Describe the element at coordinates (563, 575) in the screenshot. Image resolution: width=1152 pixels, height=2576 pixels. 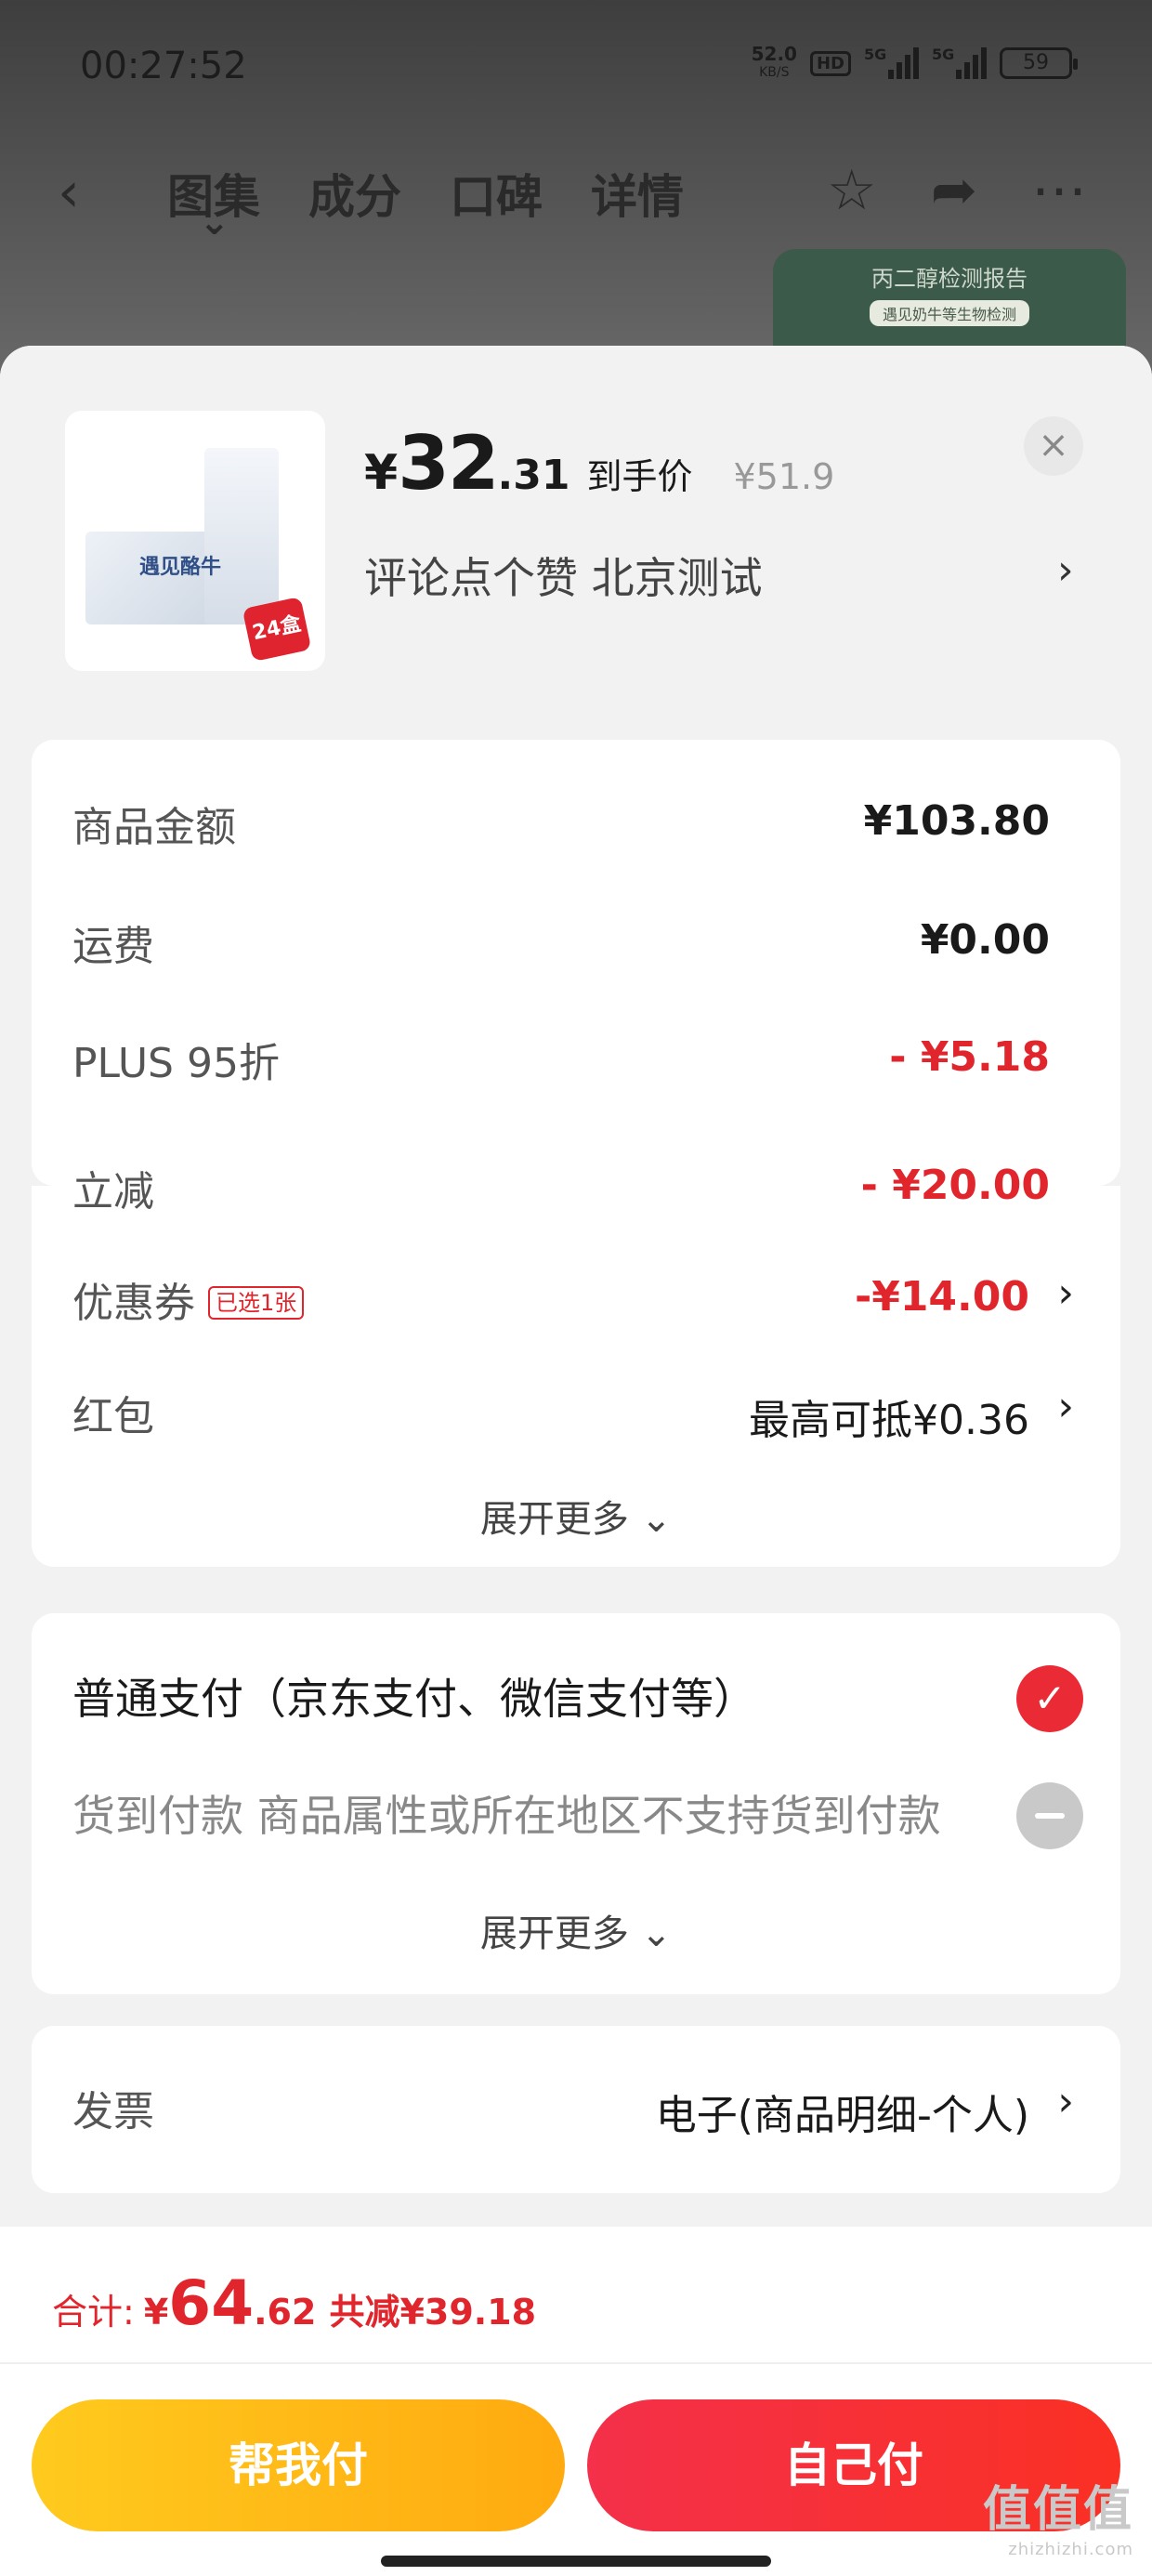
I see `product-subtitle: 评论点个赞 北京测试` at that location.